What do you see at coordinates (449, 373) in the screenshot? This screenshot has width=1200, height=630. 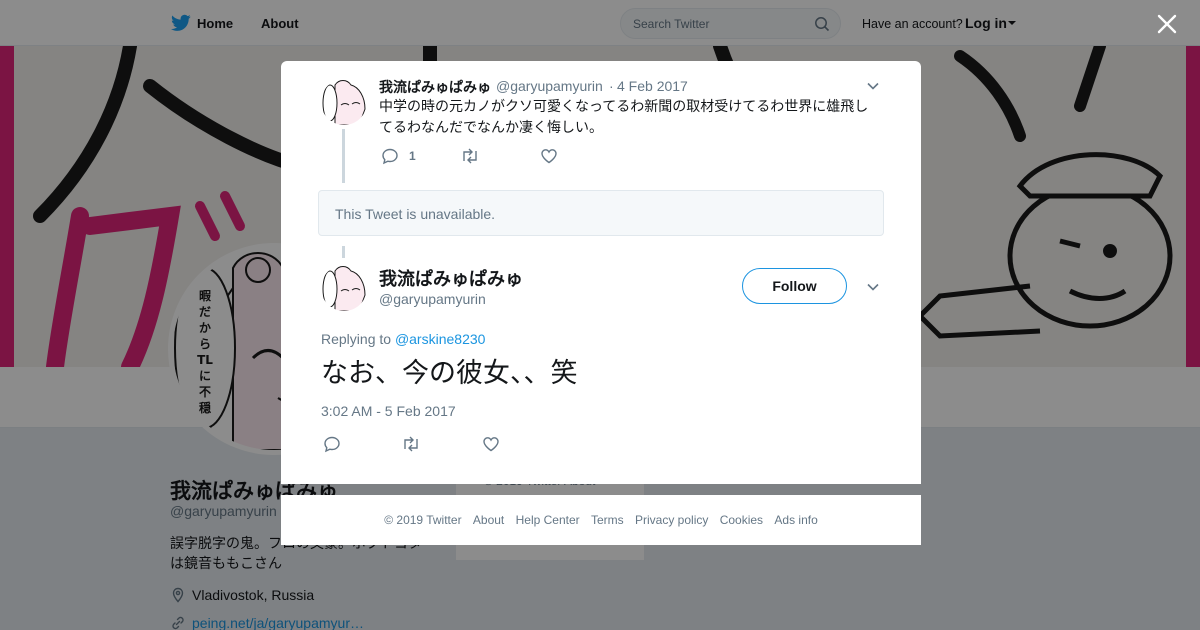 I see `tweet-text: なお、今の彼女、、笑` at bounding box center [449, 373].